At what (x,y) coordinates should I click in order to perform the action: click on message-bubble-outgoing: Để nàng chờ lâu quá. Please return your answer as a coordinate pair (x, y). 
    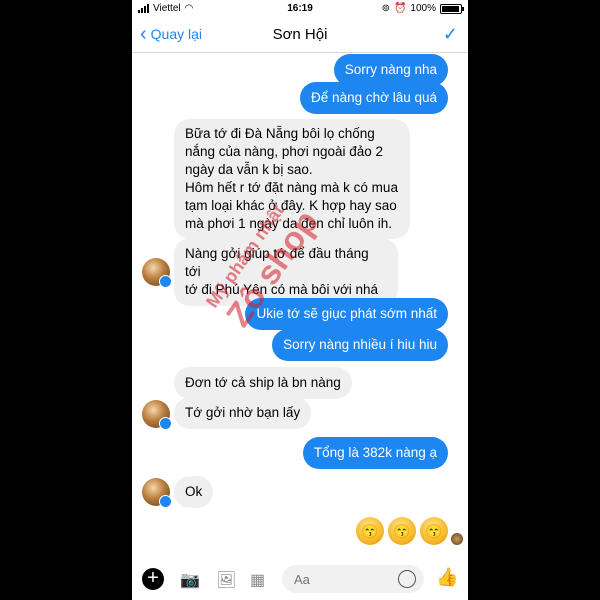
    Looking at the image, I should click on (374, 98).